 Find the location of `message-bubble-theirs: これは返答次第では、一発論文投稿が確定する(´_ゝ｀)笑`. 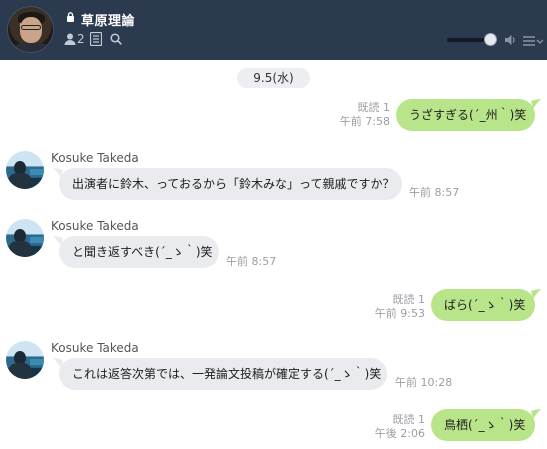

message-bubble-theirs: これは返答次第では、一発論文投稿が確定する(´_ゝ｀)笑 is located at coordinates (223, 374).